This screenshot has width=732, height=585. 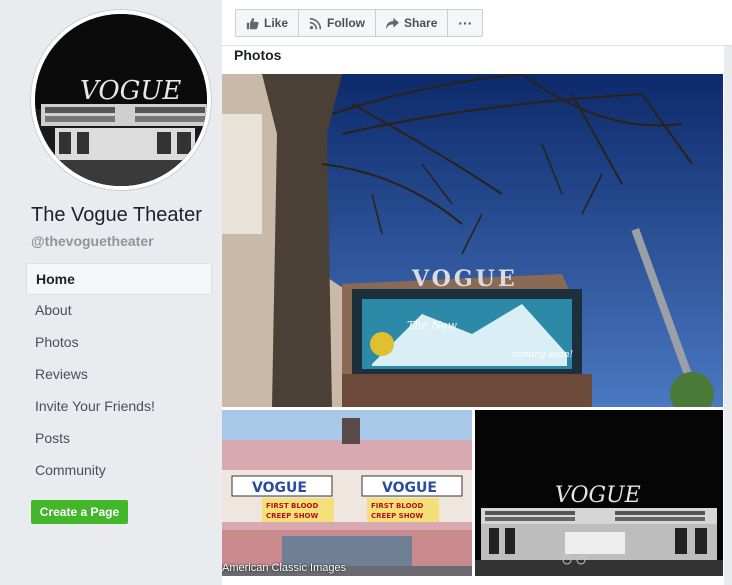 What do you see at coordinates (292, 516) in the screenshot?
I see `vintage-left-show-2: CREEP SHOW` at bounding box center [292, 516].